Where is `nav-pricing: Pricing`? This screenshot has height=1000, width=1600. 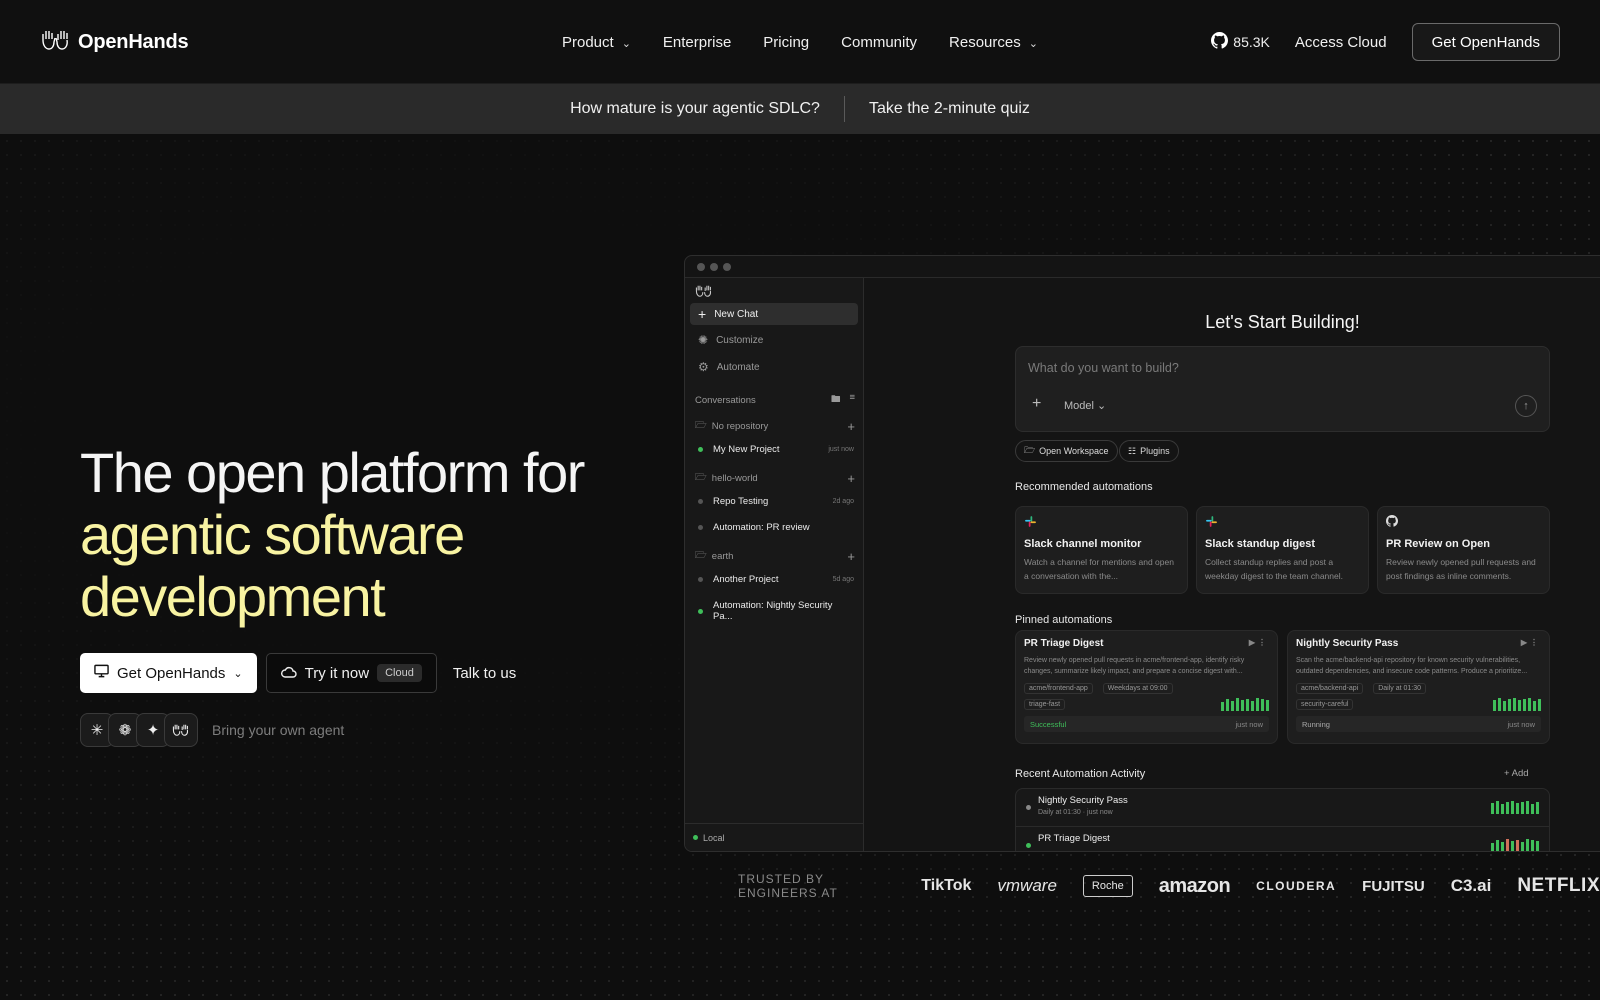
nav-pricing: Pricing is located at coordinates (786, 42).